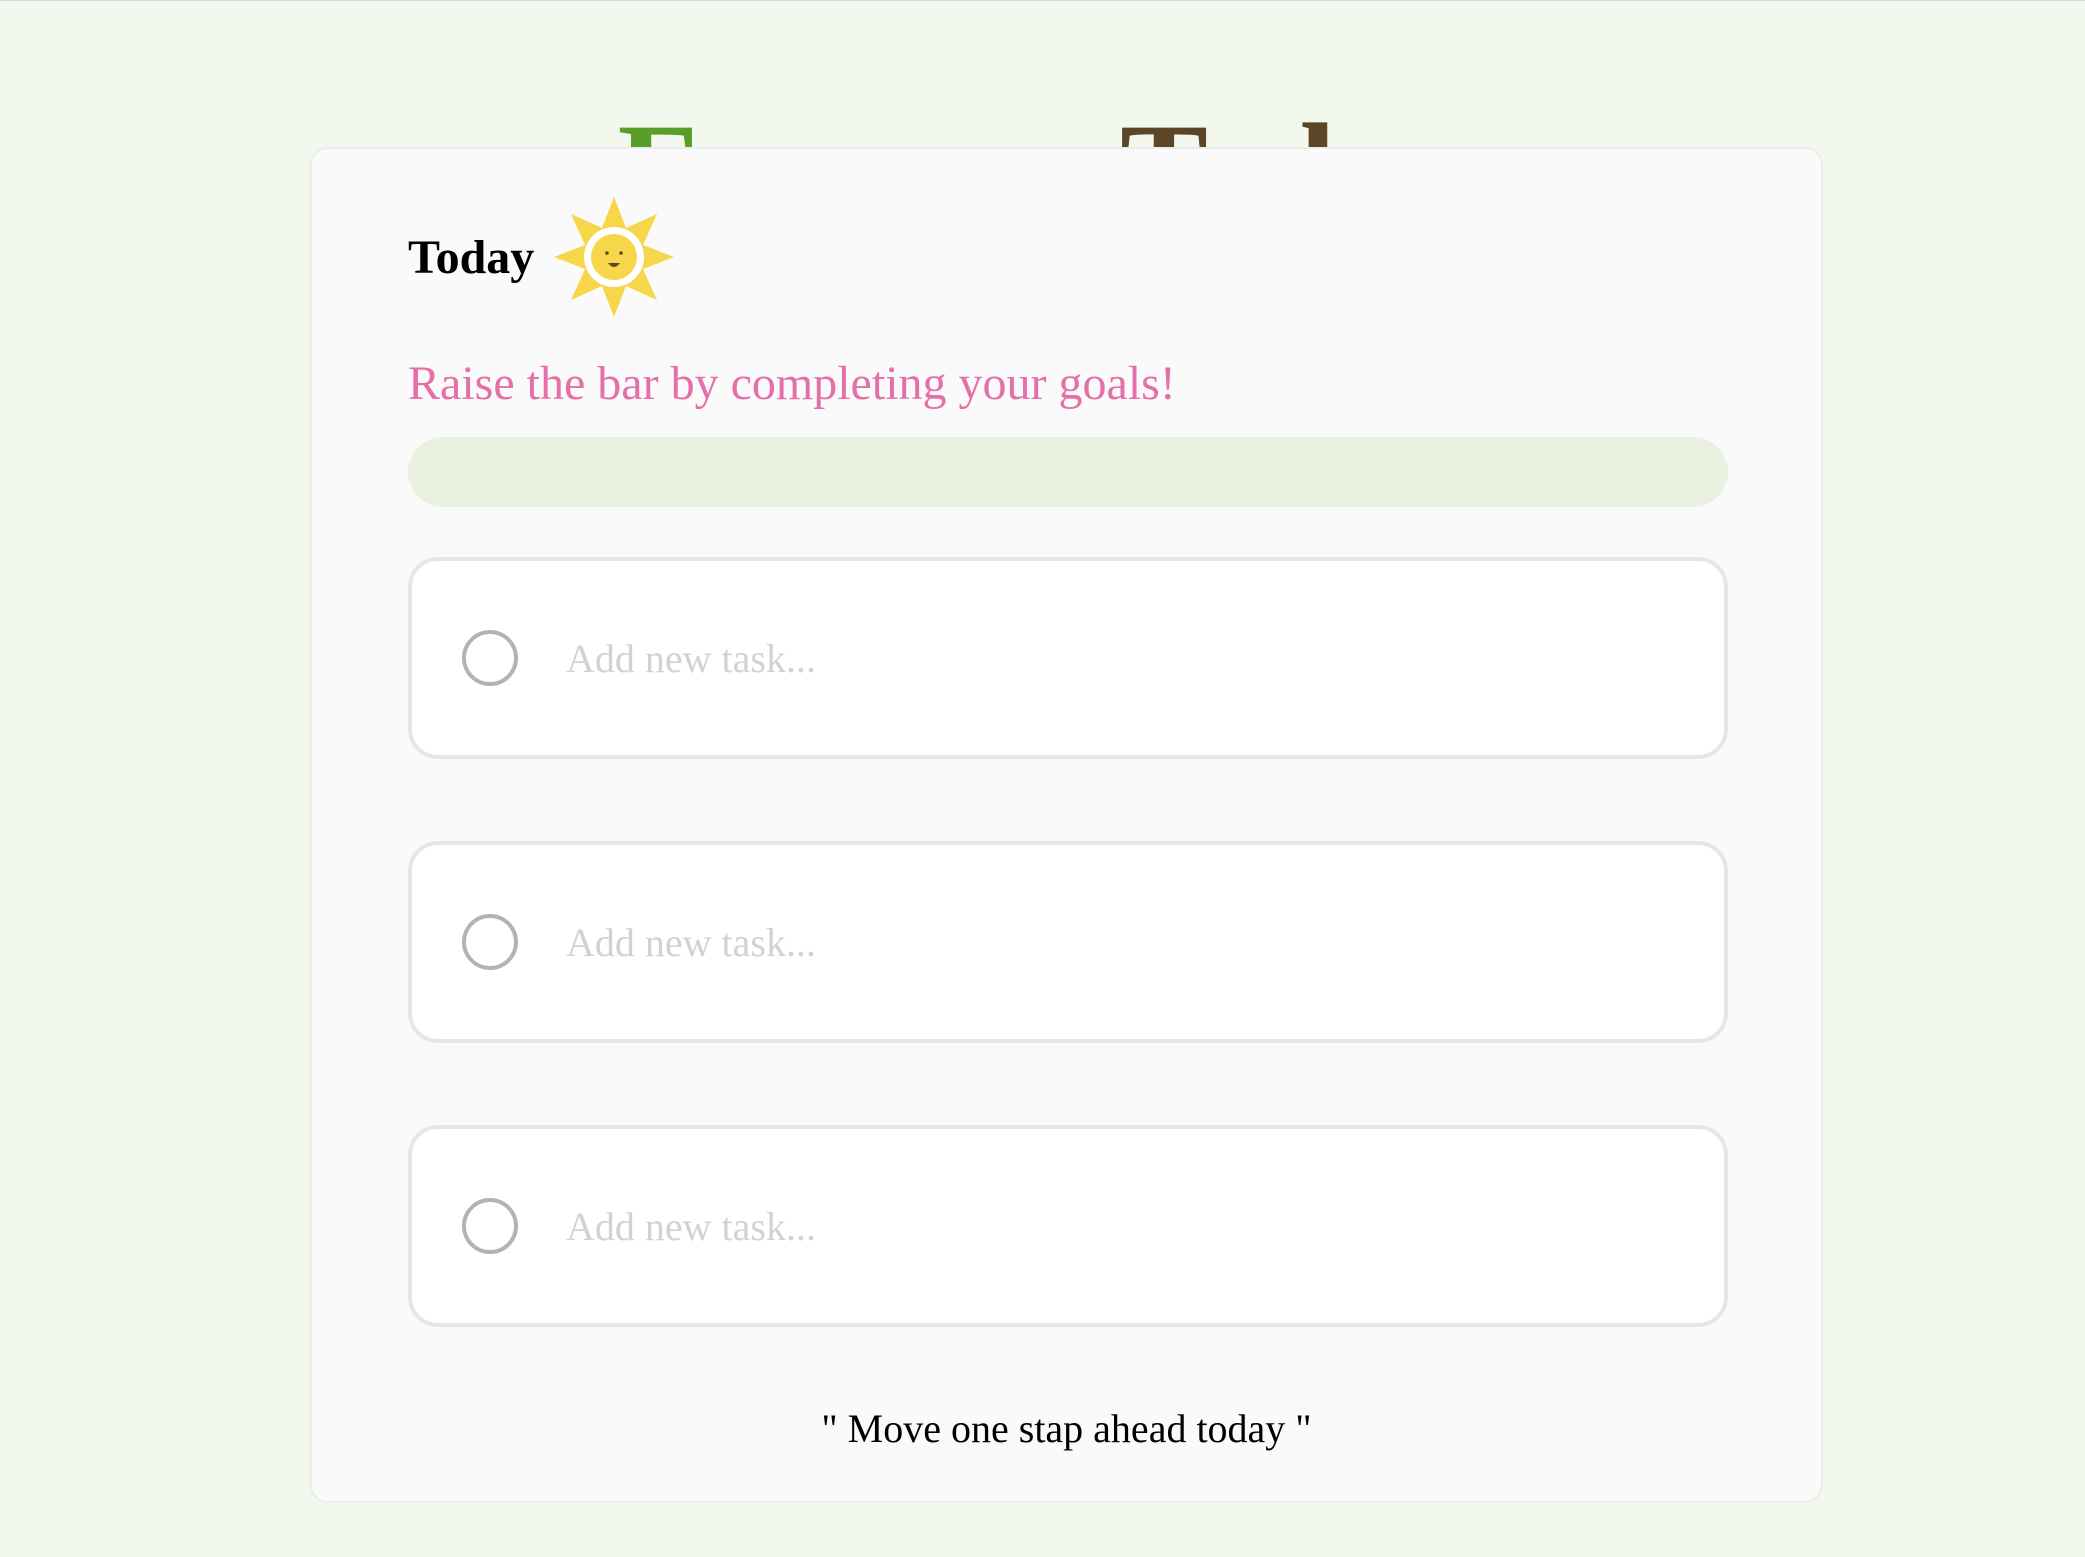 The width and height of the screenshot is (2085, 1557). I want to click on card-header: Today, so click(542, 257).